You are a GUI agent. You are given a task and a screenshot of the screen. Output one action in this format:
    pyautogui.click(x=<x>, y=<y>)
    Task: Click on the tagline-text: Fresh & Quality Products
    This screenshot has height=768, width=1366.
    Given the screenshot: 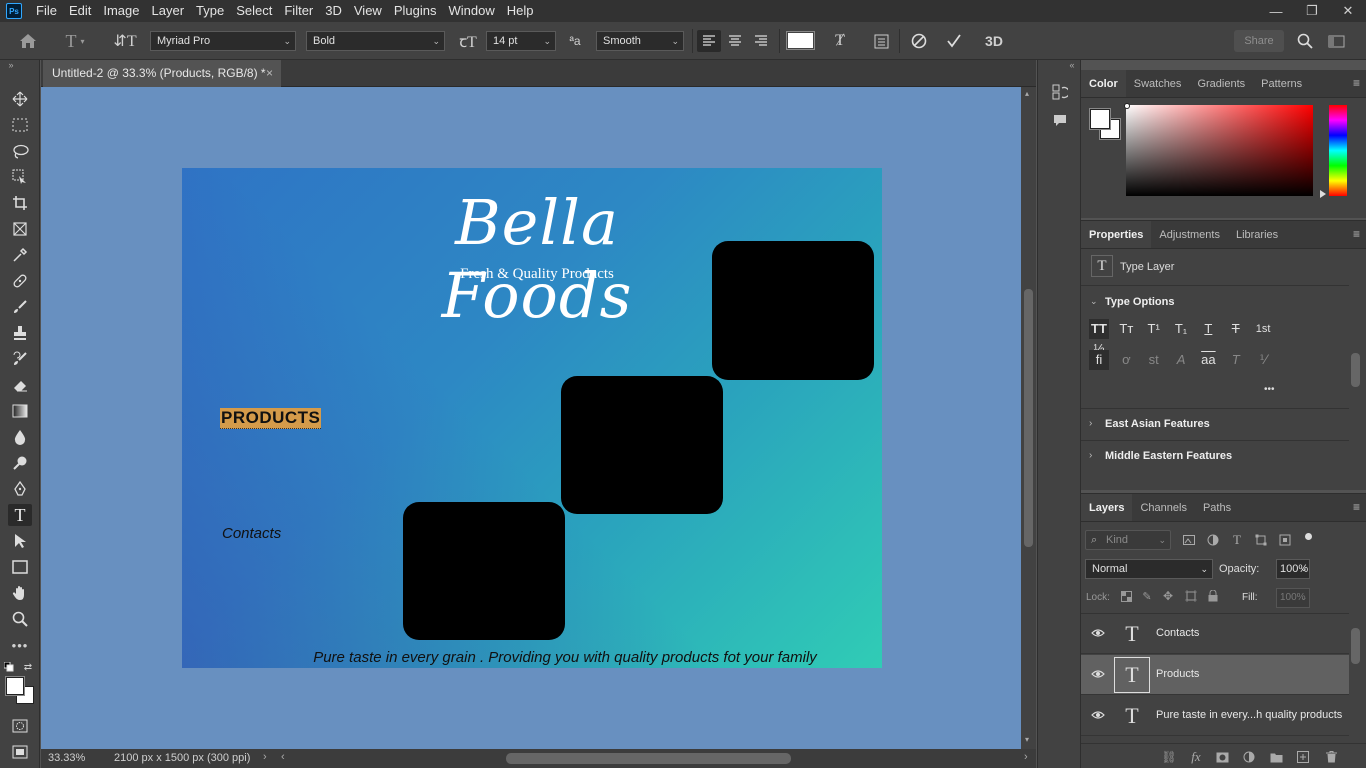 What is the action you would take?
    pyautogui.click(x=537, y=274)
    